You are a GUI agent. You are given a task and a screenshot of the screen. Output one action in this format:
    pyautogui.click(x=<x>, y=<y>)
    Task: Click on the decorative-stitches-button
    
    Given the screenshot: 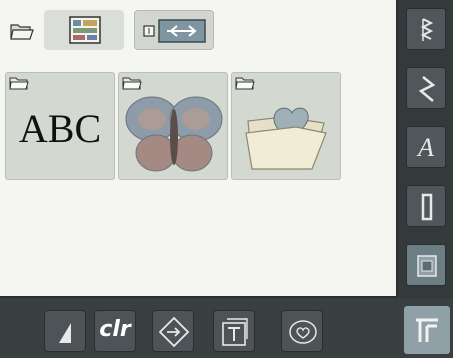 What is the action you would take?
    pyautogui.click(x=426, y=88)
    